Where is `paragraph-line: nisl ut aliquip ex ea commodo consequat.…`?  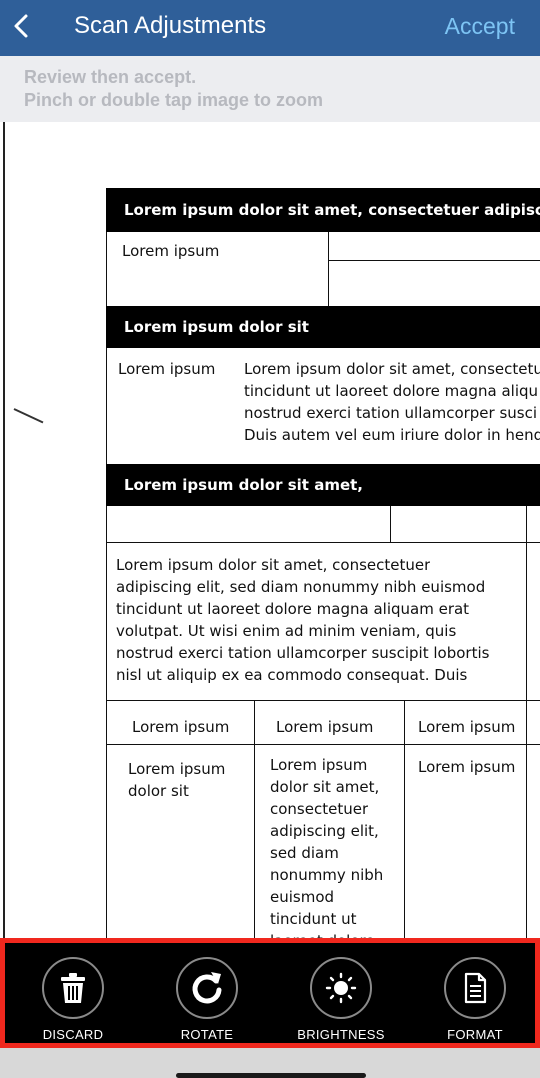
paragraph-line: nisl ut aliquip ex ea commodo consequat.… is located at coordinates (292, 675).